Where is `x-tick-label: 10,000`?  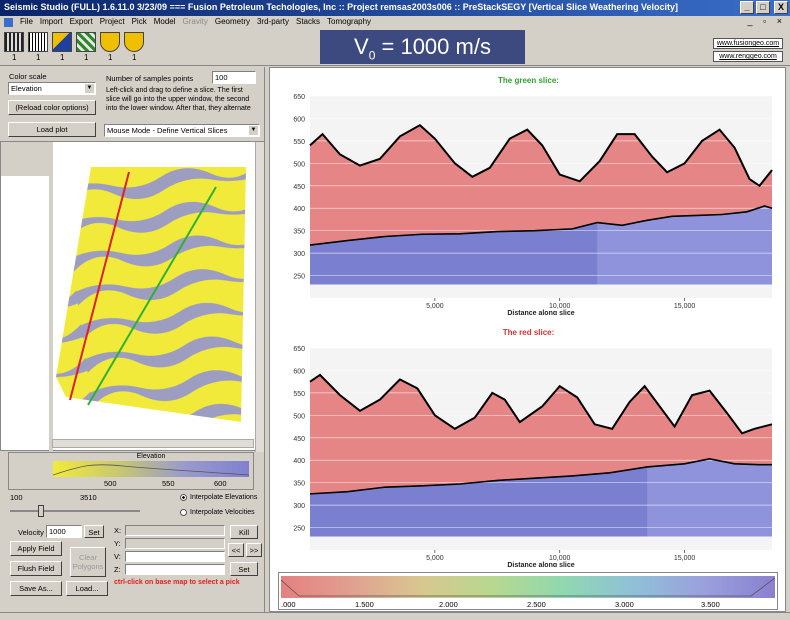
x-tick-label: 10,000 is located at coordinates (560, 558).